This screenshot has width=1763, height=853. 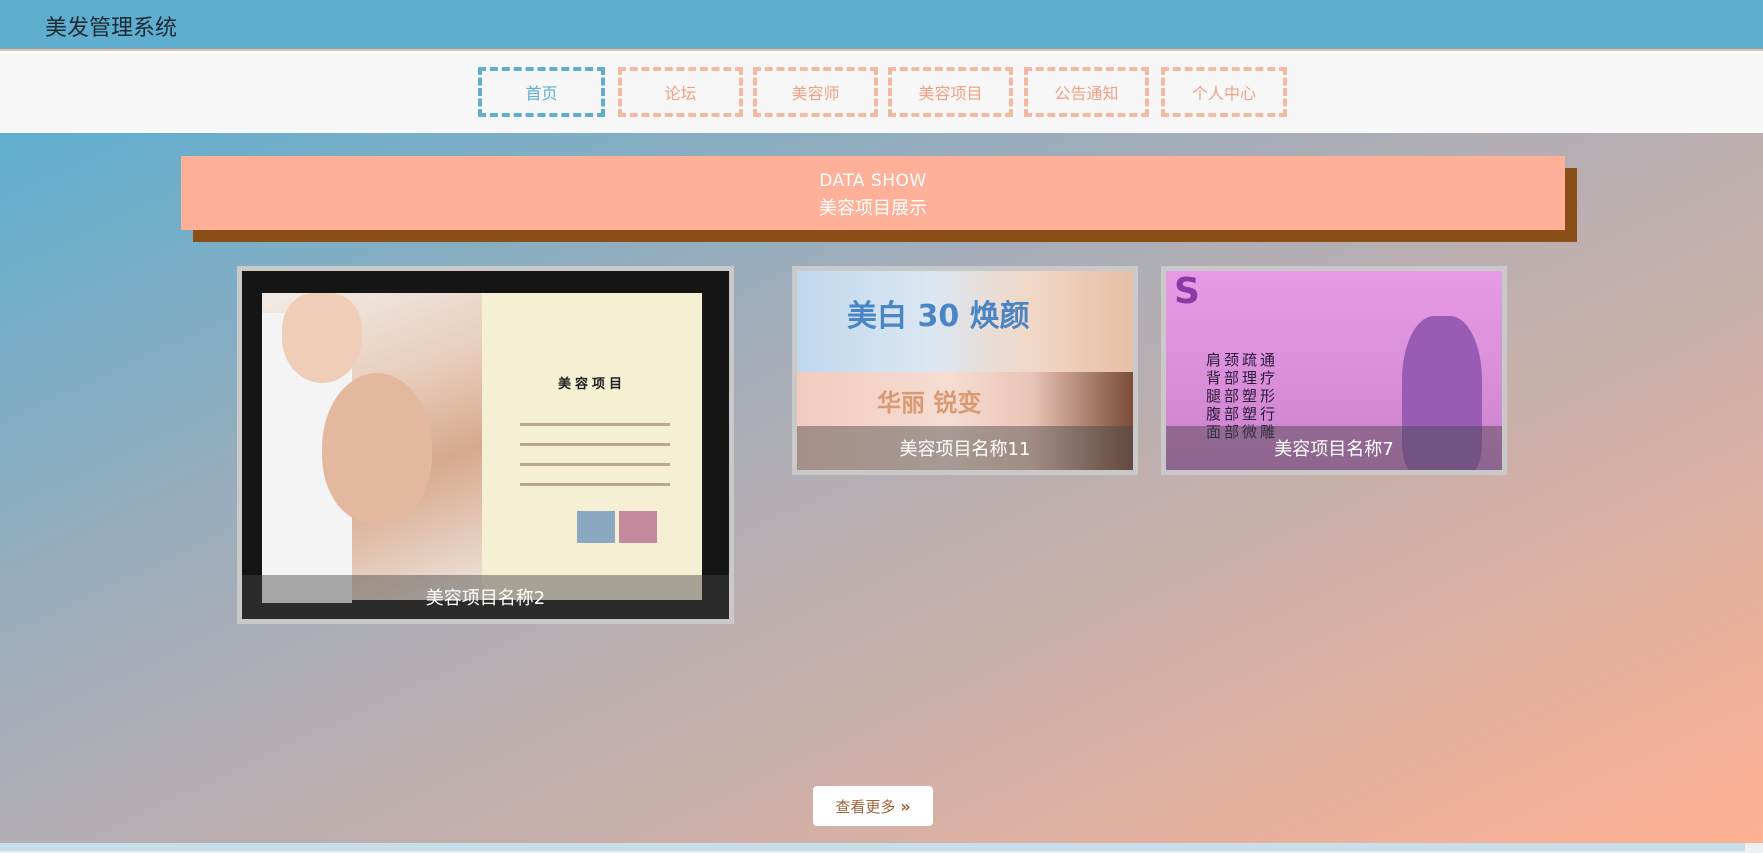 I want to click on brochure-title: 美容项目, so click(x=591, y=384).